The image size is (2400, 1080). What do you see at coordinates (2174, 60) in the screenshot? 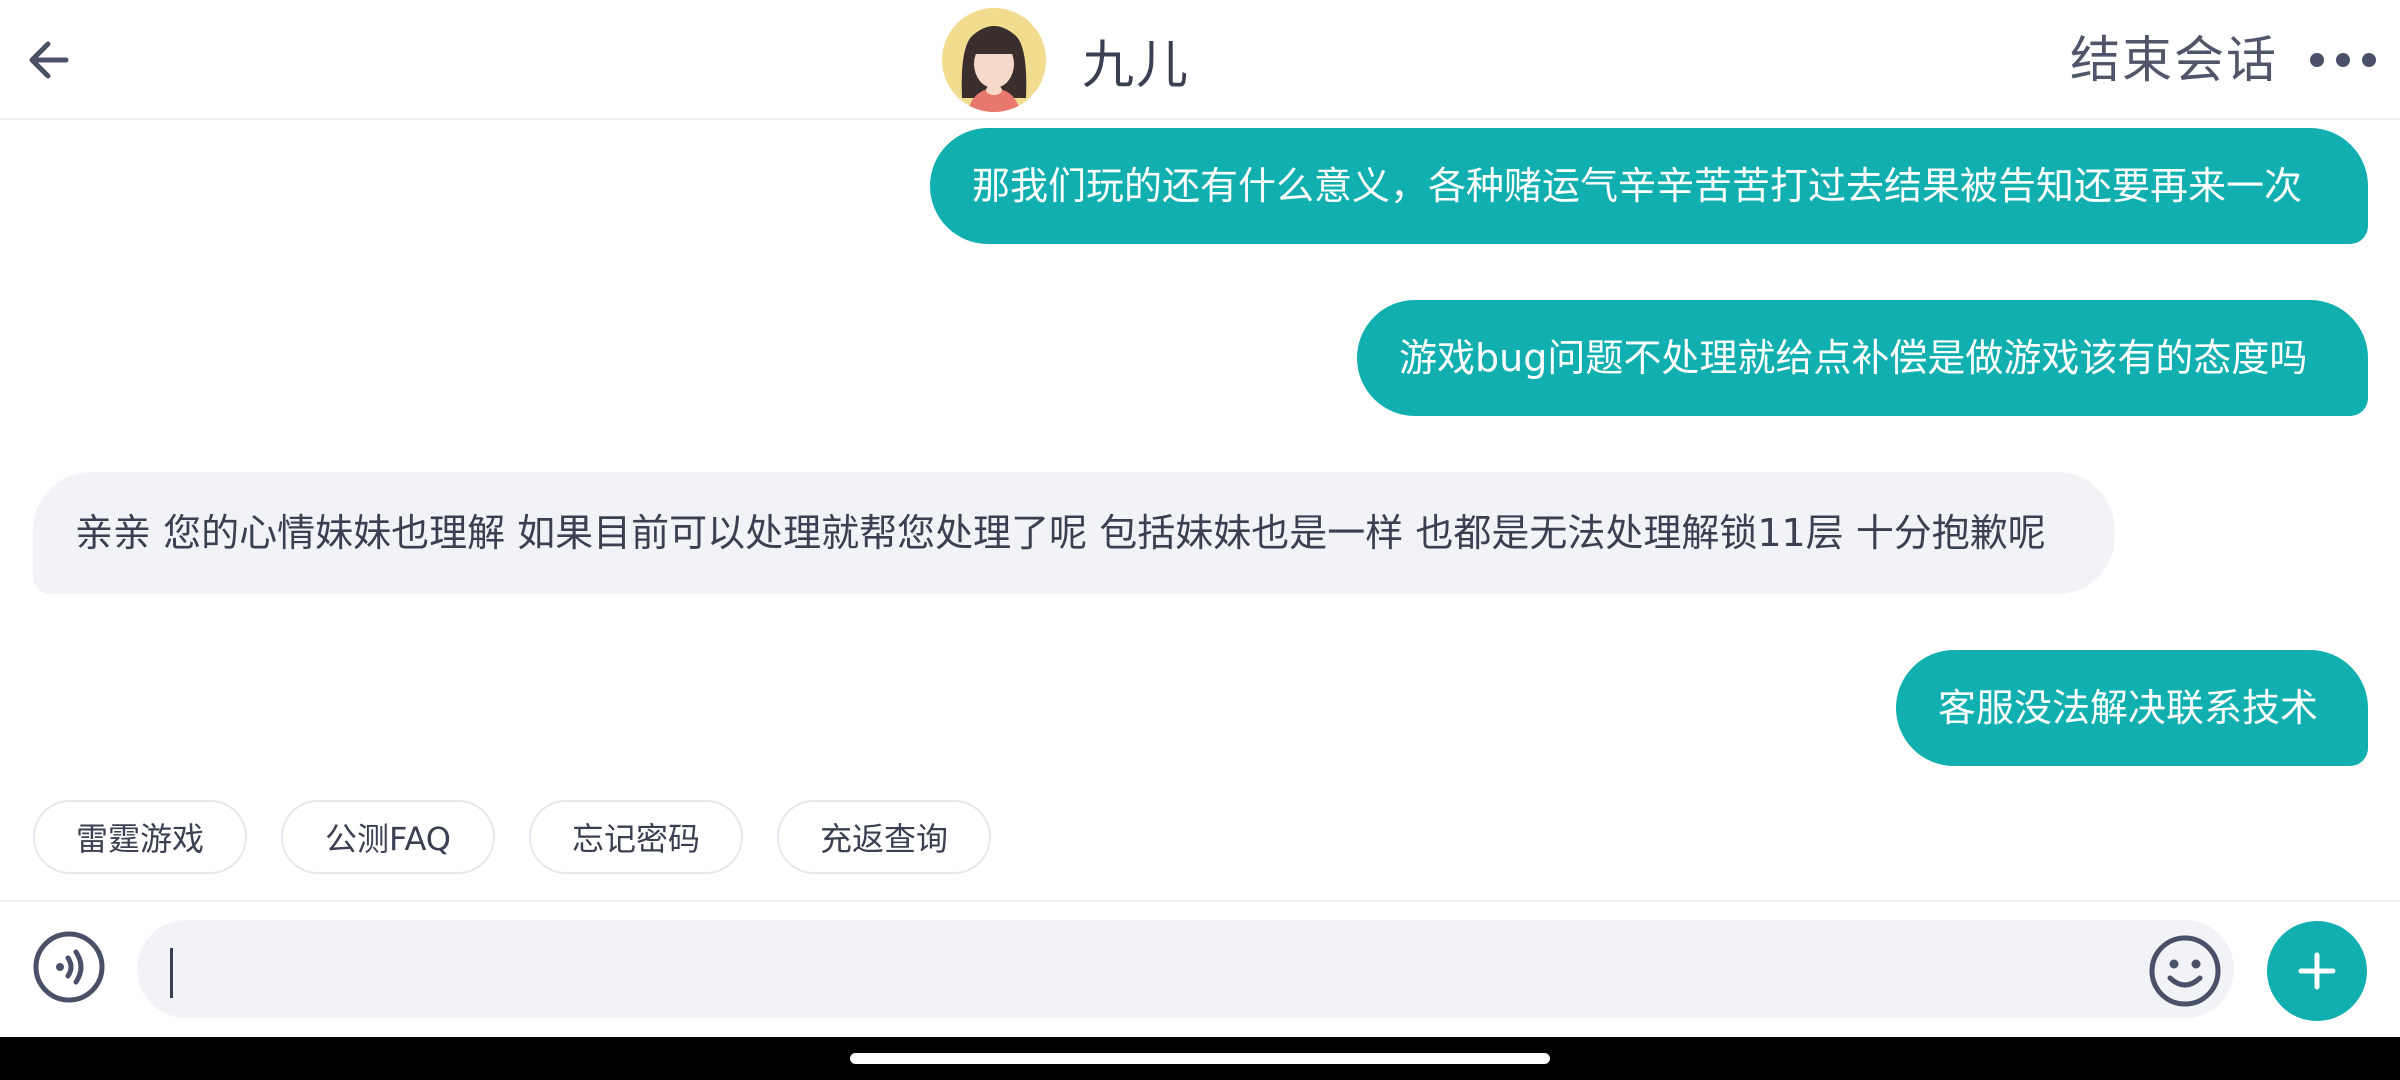
I see `end-session-button: 结束会话` at bounding box center [2174, 60].